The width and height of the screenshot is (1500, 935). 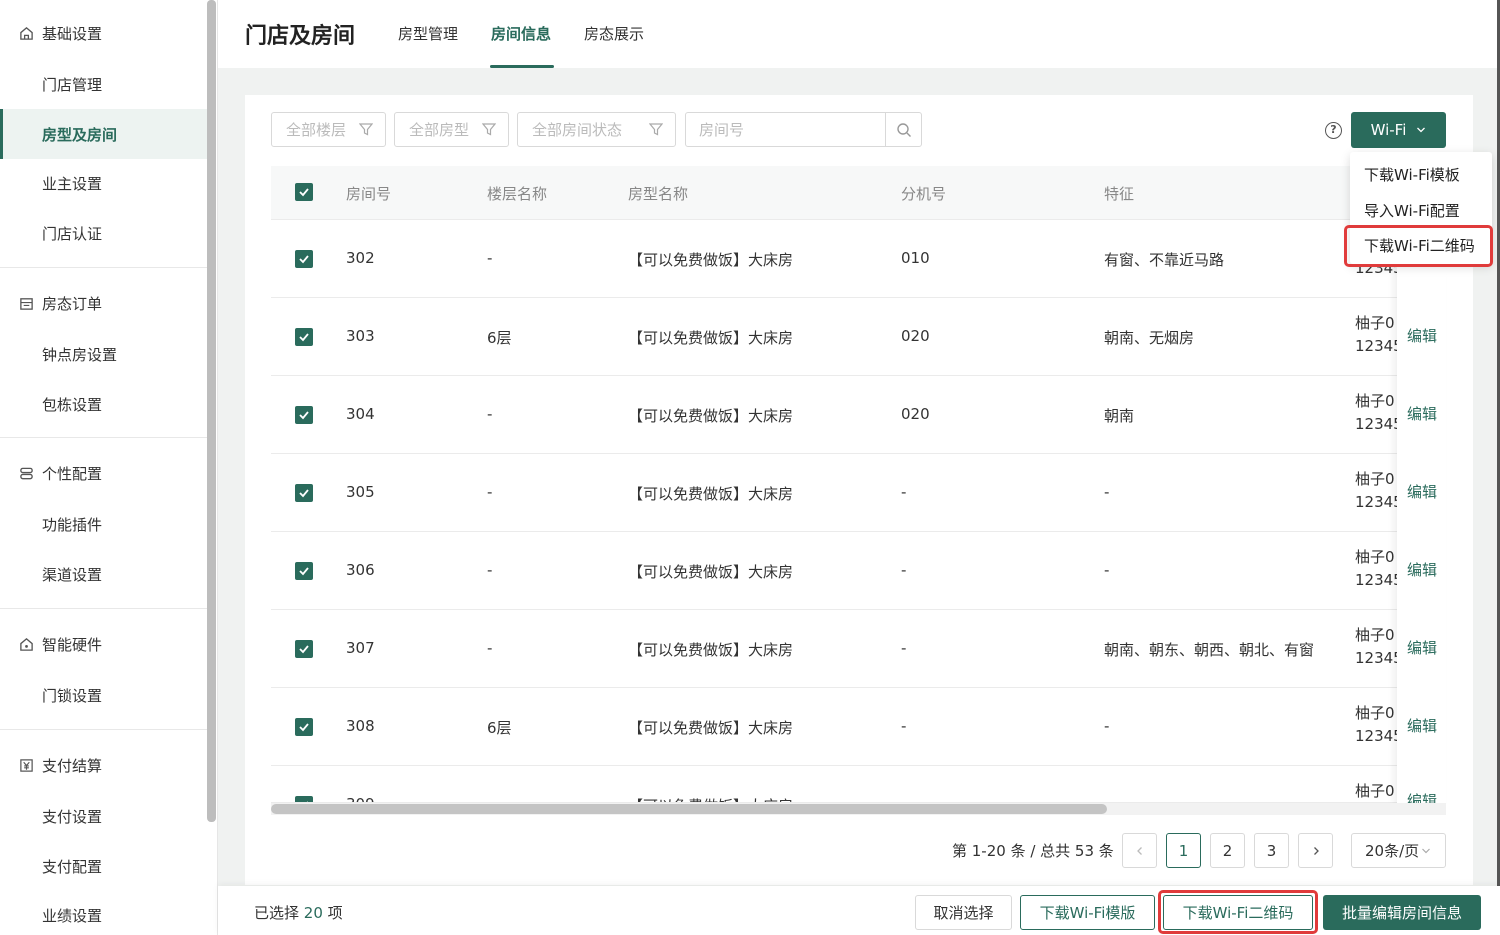 What do you see at coordinates (858, 337) in the screenshot?
I see `table-row: 303 6层 【可以免费做饭】大床房 020 朝南、无烟房 柚子0 12345` at bounding box center [858, 337].